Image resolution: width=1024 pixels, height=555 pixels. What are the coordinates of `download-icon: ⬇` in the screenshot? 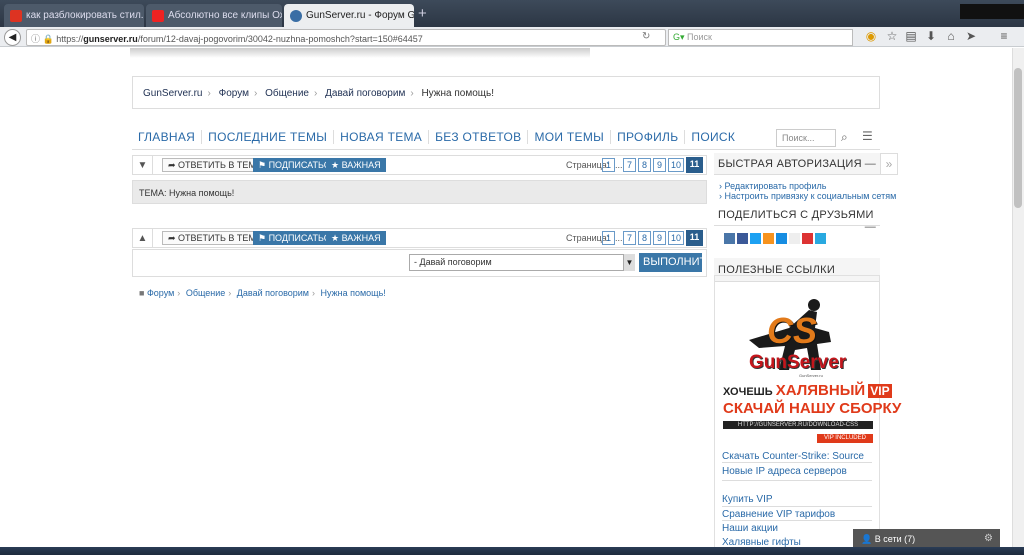 It's located at (931, 37).